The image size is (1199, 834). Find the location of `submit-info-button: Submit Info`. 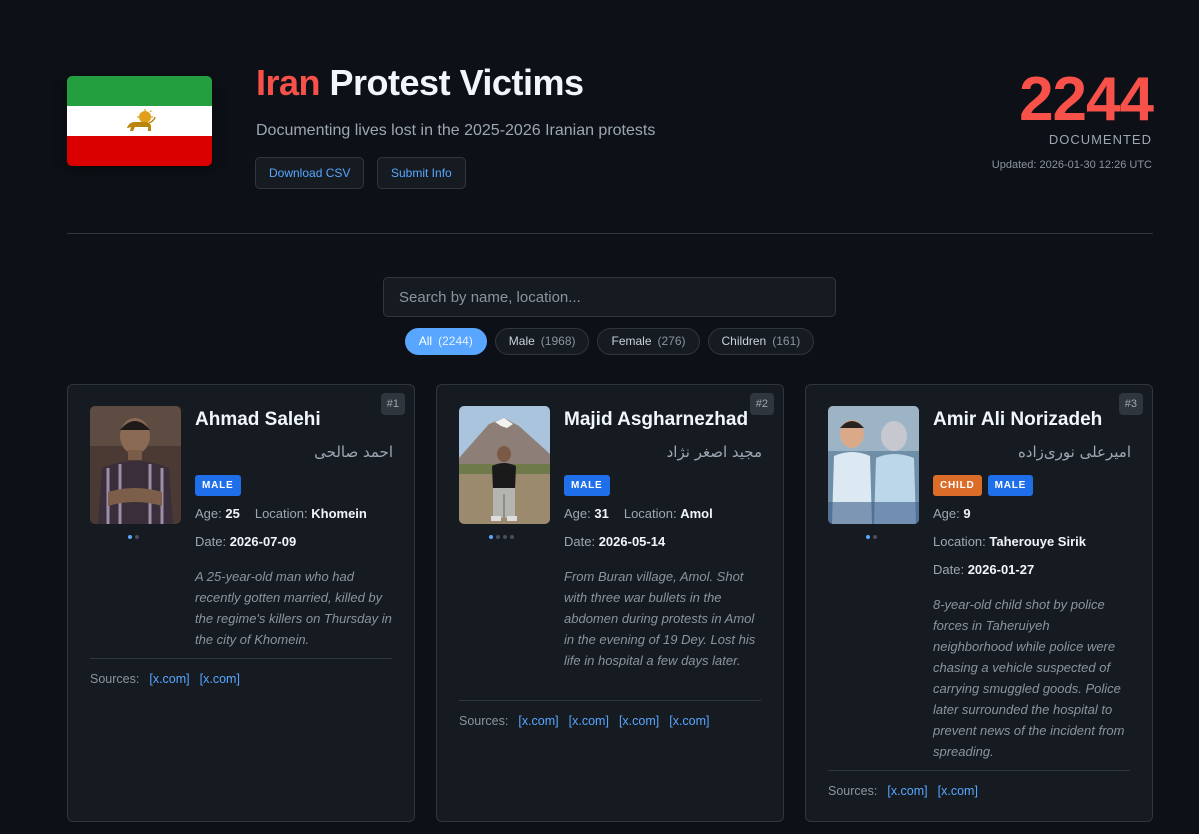

submit-info-button: Submit Info is located at coordinates (421, 173).